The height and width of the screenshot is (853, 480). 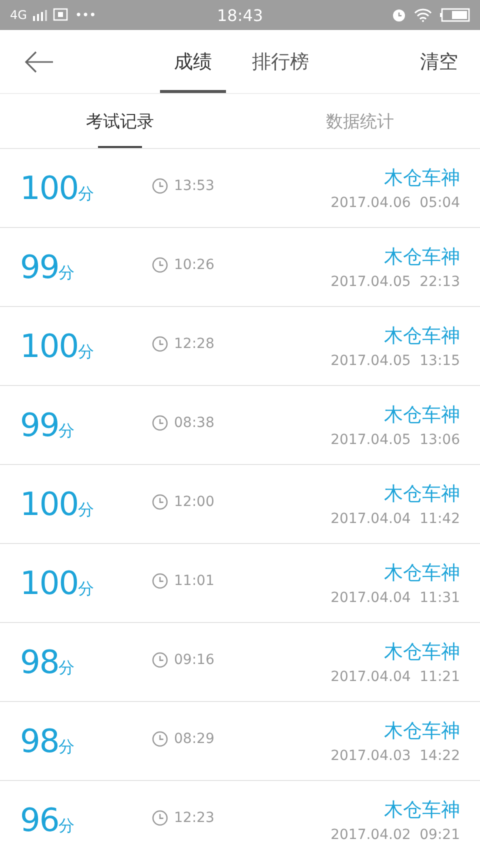 I want to click on signal-icon, so click(x=39, y=15).